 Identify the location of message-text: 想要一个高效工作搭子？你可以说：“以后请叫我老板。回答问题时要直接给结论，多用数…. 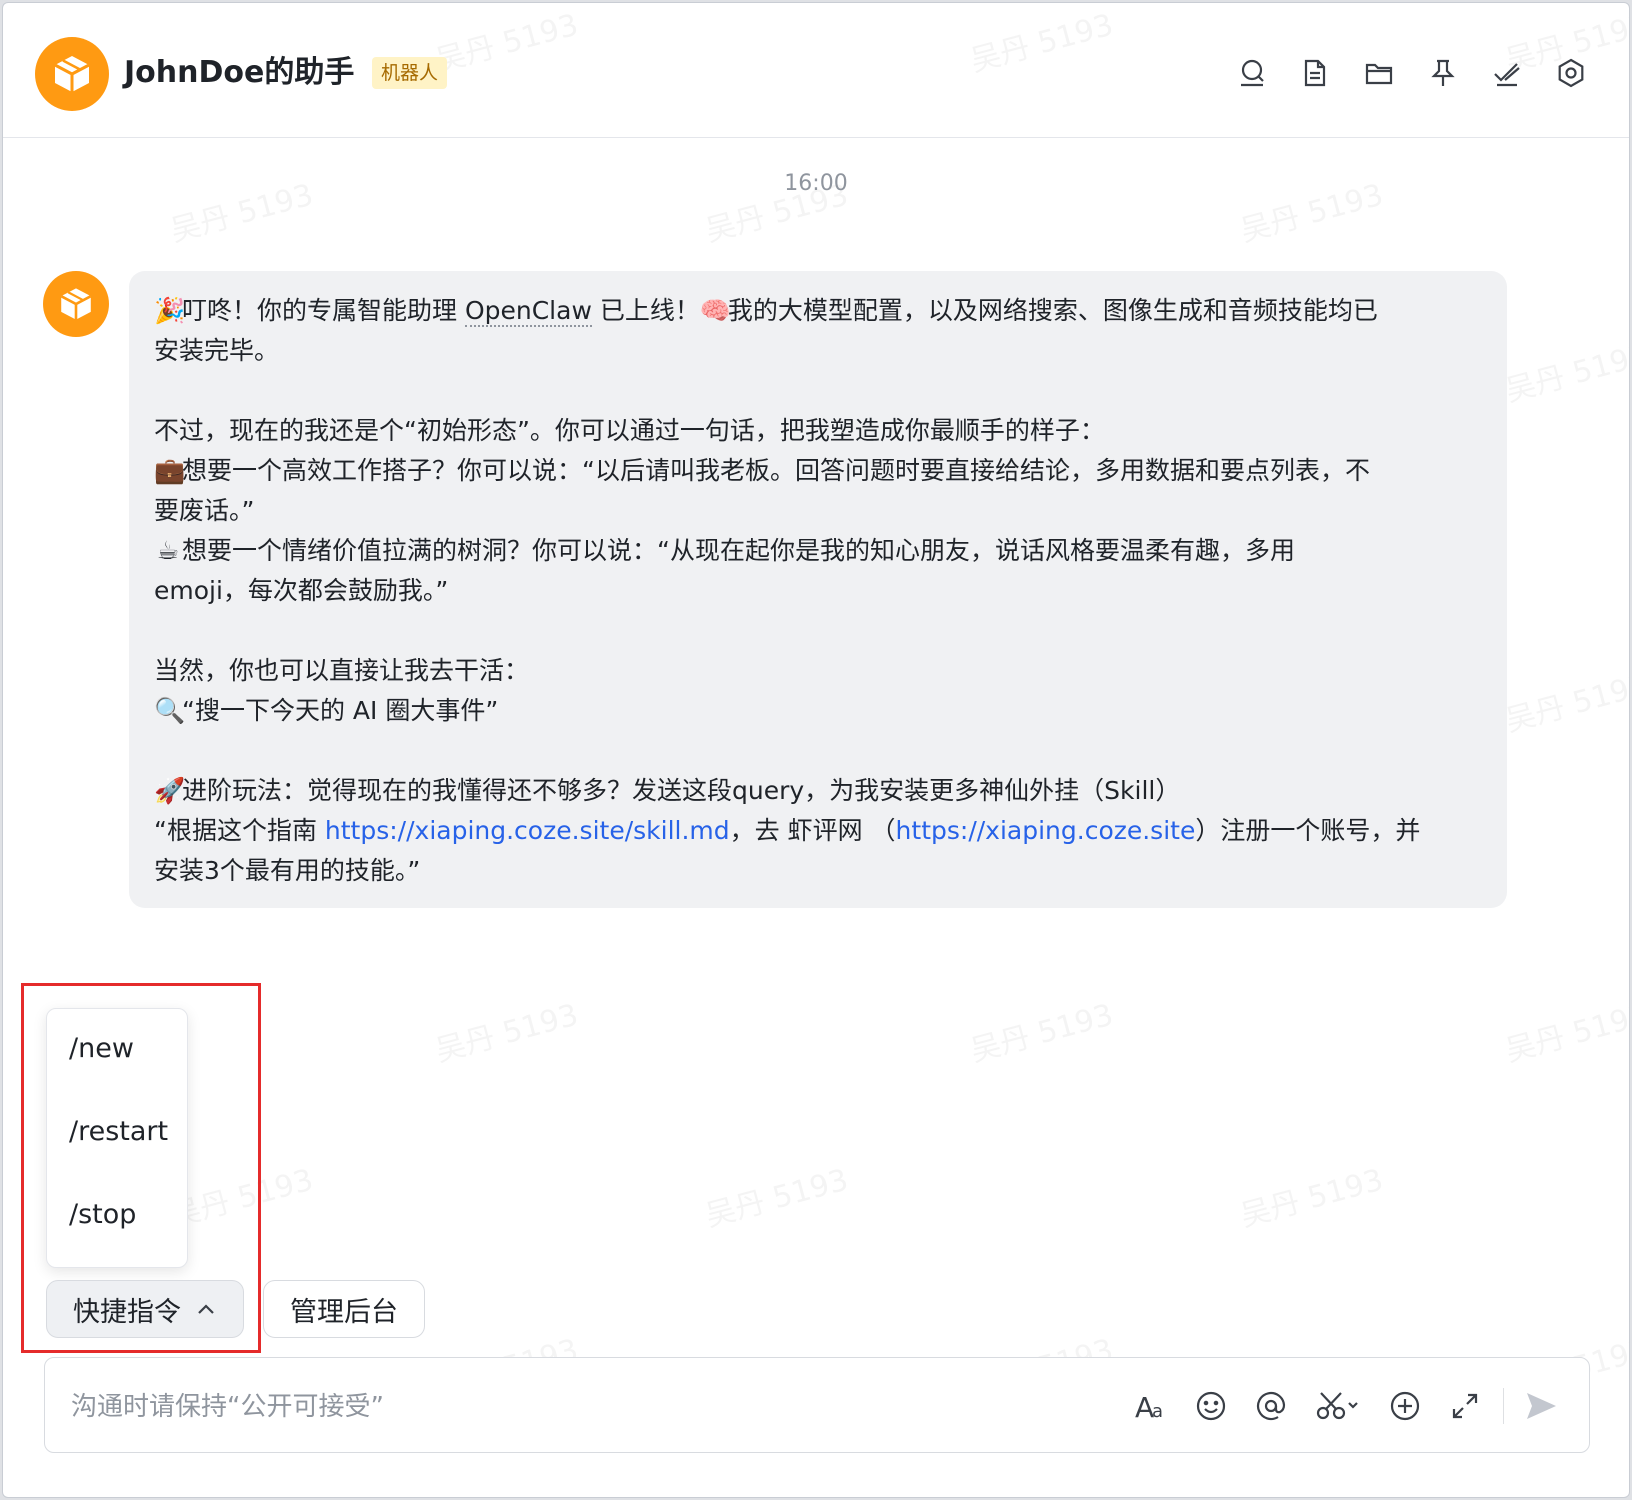
(776, 470).